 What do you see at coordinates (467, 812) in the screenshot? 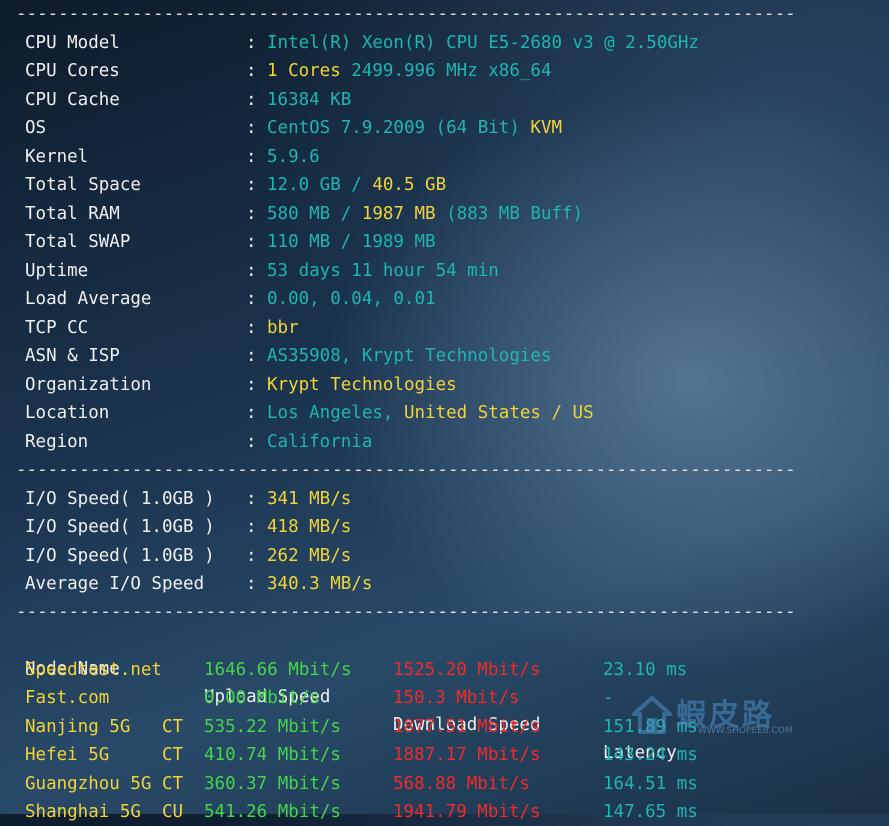
I see `download-speed-cell: 1941.79 Mbit/s` at bounding box center [467, 812].